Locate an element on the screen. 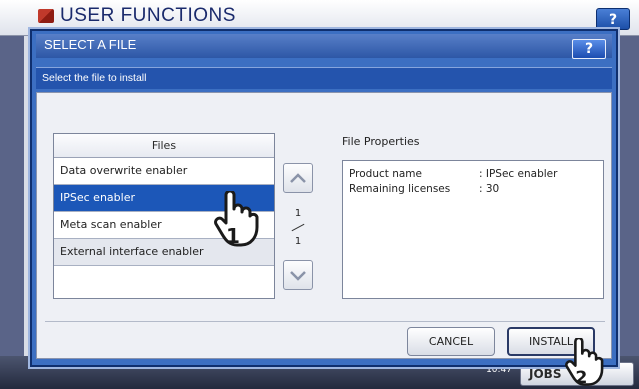 The height and width of the screenshot is (389, 639). dialog-titlebar: SELECT A FILE is located at coordinates (324, 46).